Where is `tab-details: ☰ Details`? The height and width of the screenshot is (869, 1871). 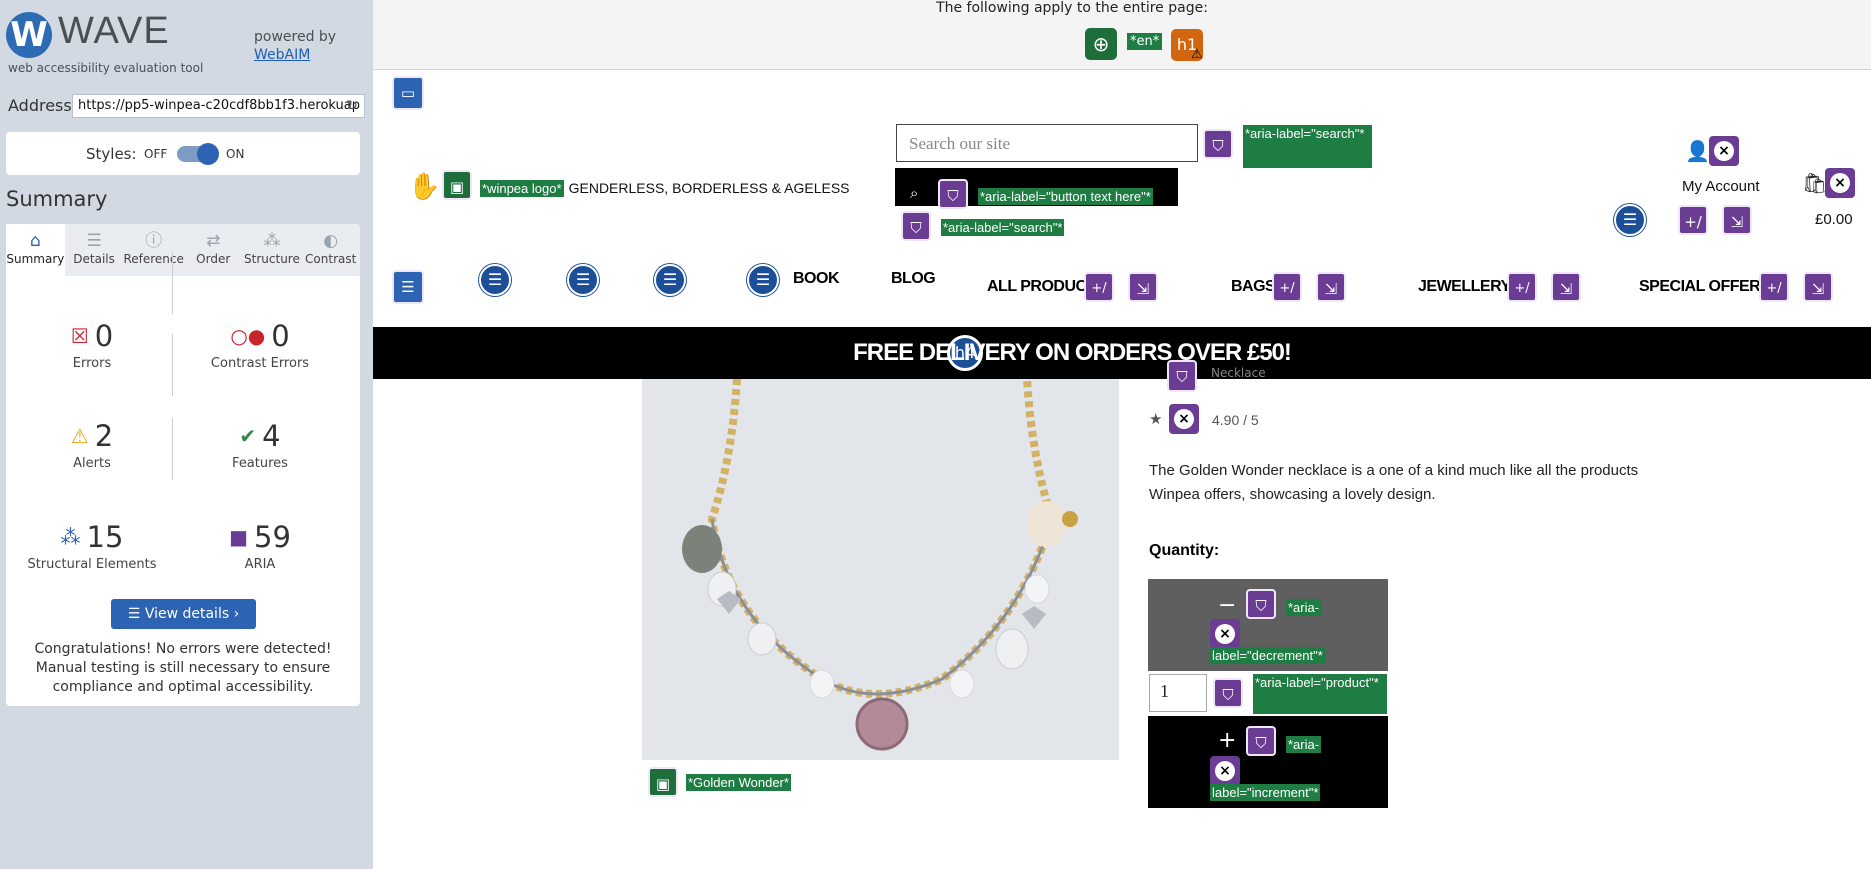 tab-details: ☰ Details is located at coordinates (94, 250).